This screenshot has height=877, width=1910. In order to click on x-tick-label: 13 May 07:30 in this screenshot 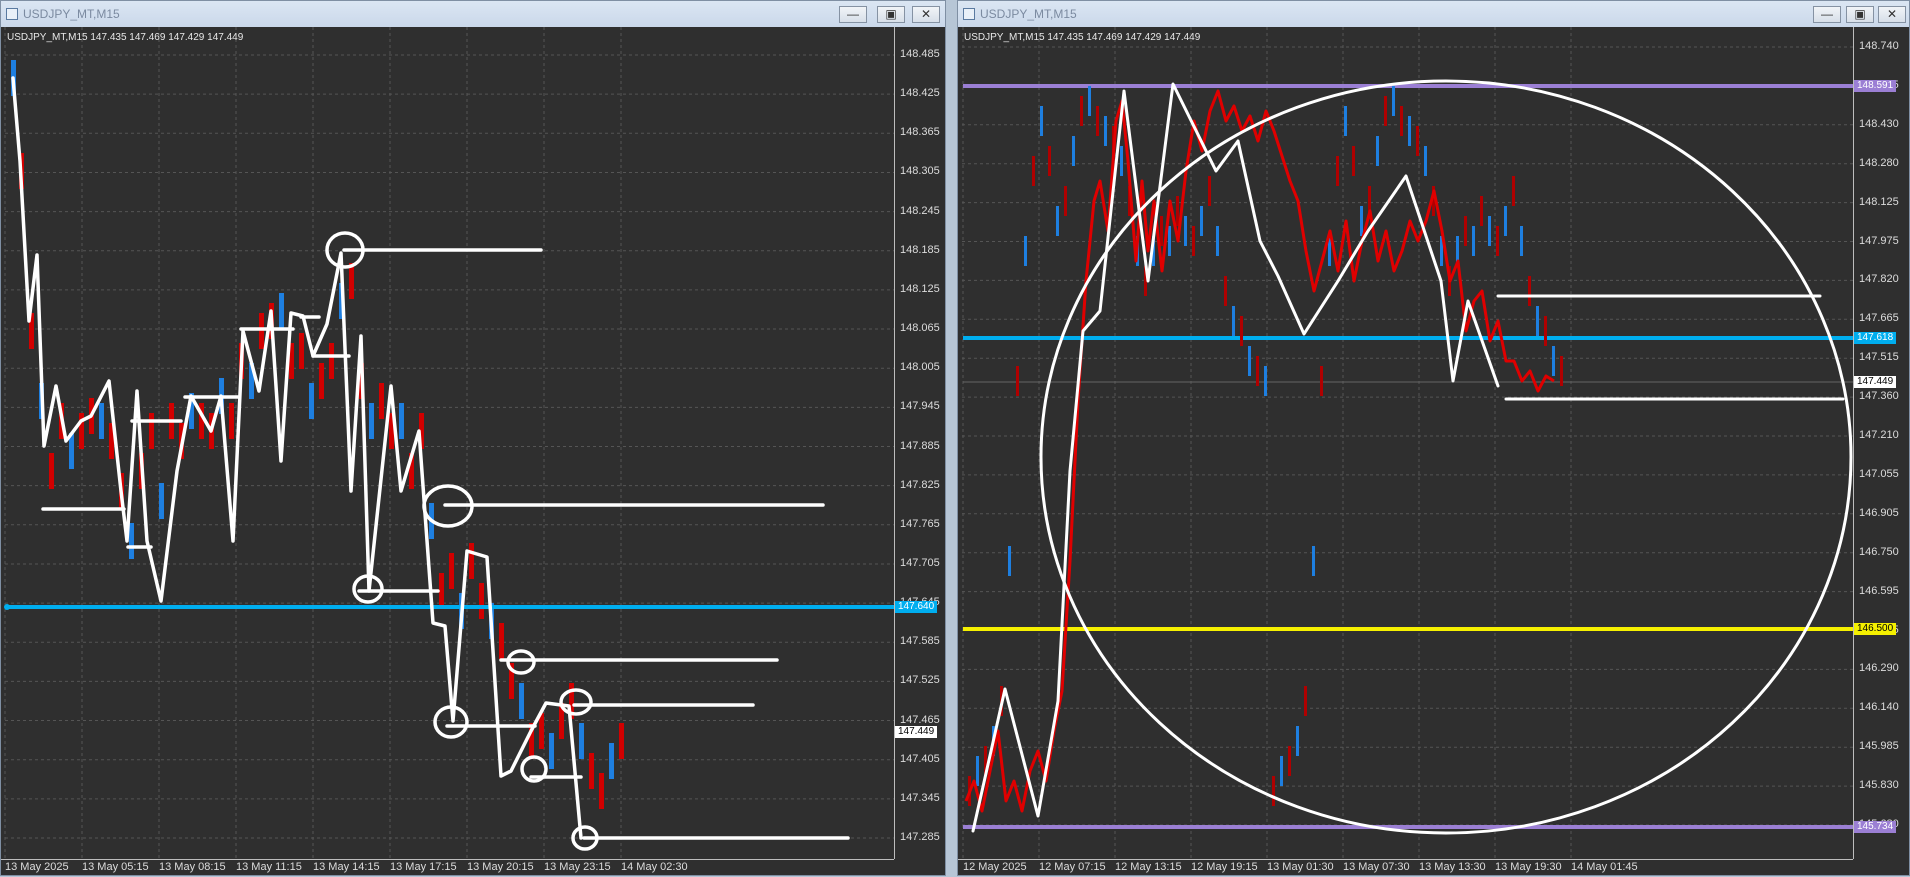, I will do `click(1376, 867)`.